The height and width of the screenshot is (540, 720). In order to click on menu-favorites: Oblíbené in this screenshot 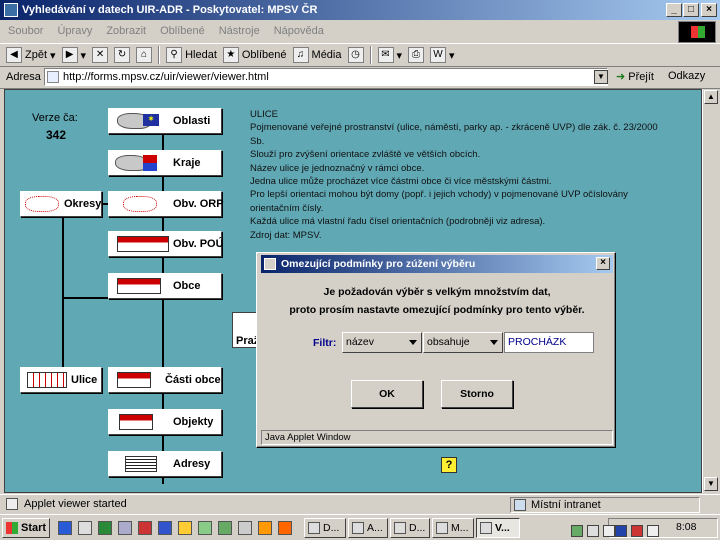, I will do `click(182, 31)`.